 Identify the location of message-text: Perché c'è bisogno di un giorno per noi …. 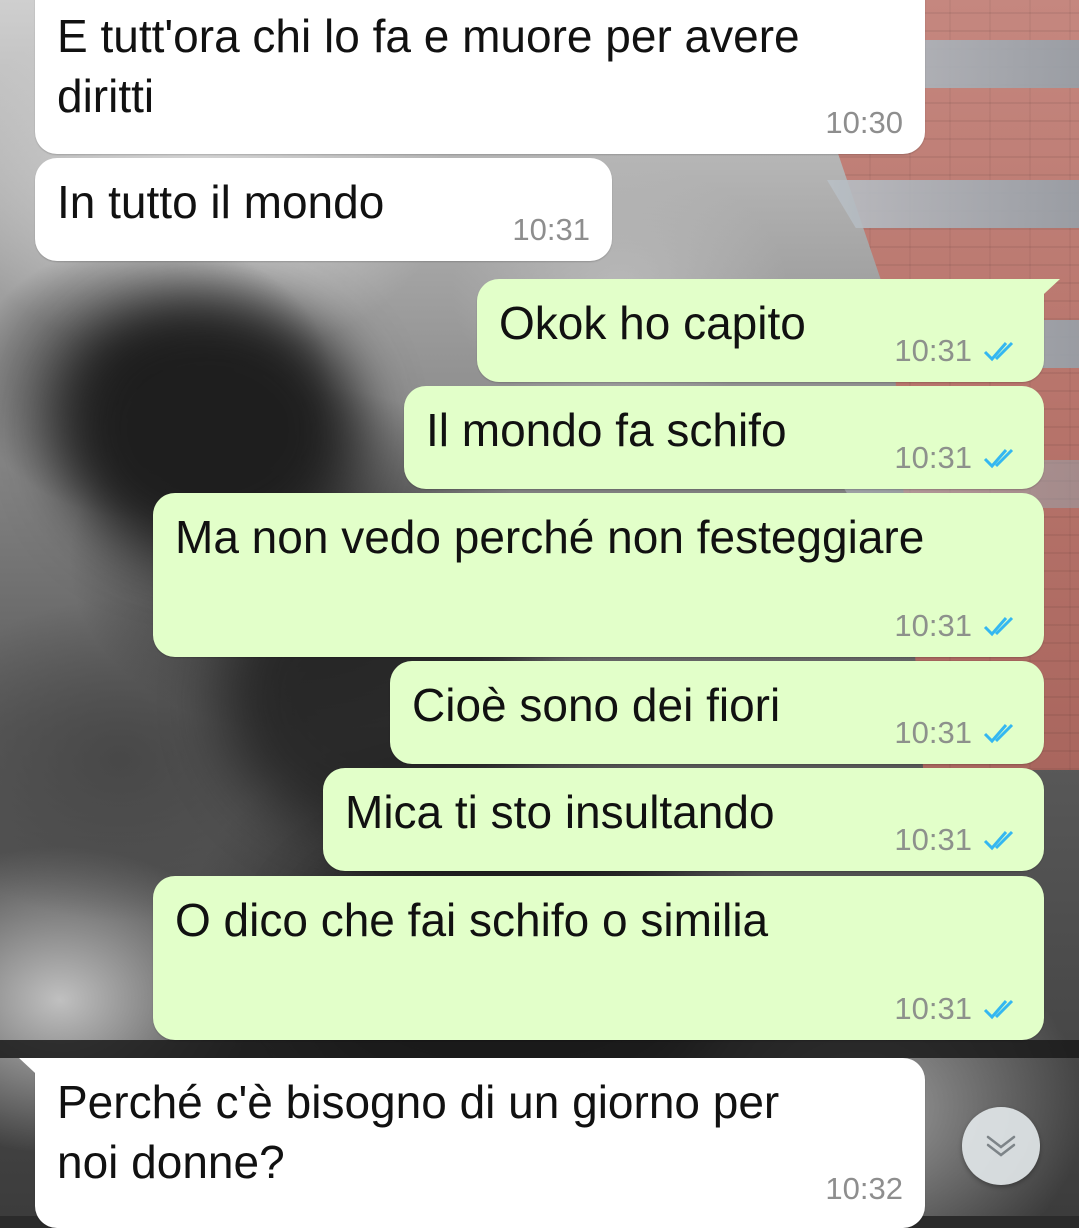
(418, 1132).